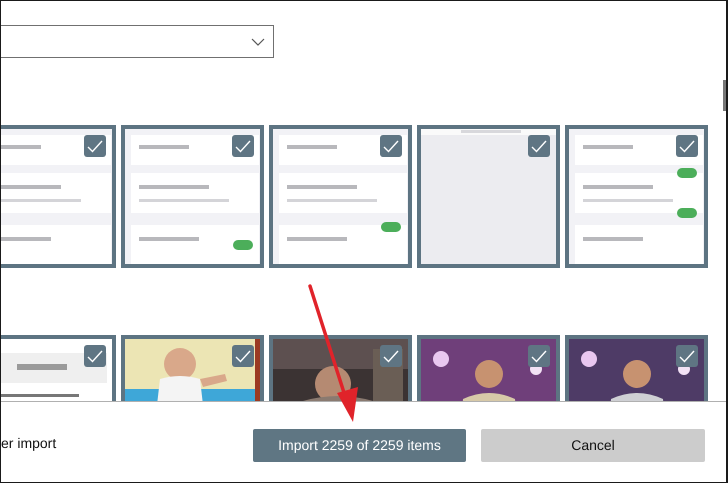 This screenshot has width=728, height=483. I want to click on import-button: Import 2259 of 2259 items, so click(359, 445).